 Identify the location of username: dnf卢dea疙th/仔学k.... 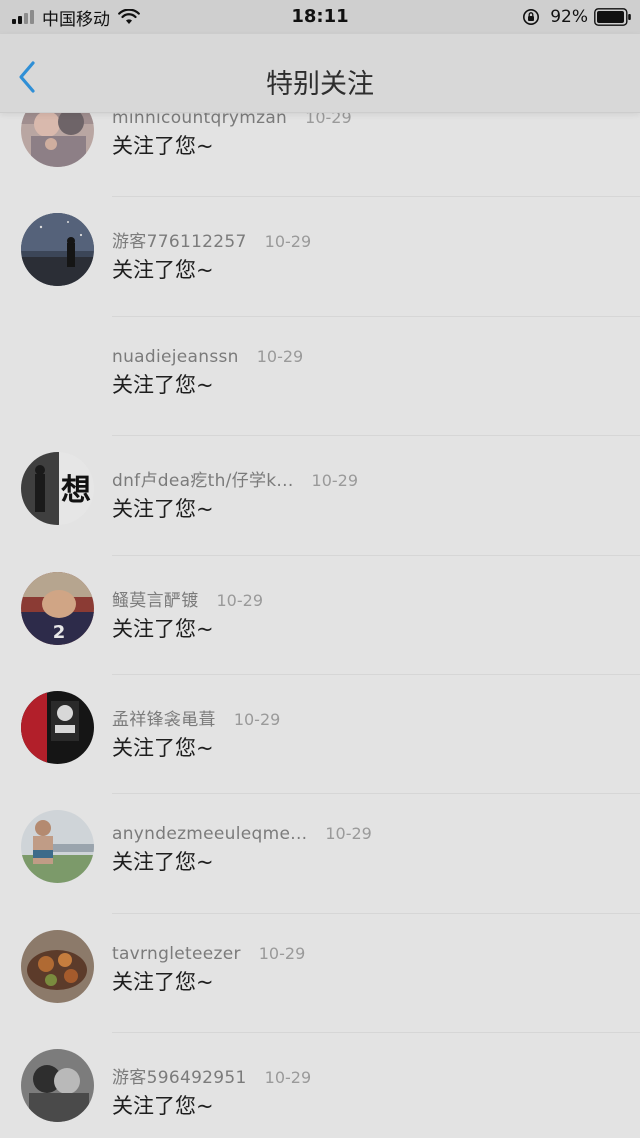
(203, 478).